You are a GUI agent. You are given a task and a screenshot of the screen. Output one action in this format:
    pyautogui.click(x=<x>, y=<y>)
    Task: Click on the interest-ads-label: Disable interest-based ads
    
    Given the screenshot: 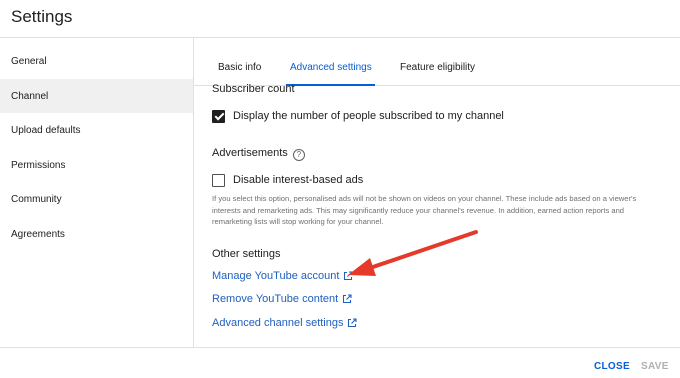 What is the action you would take?
    pyautogui.click(x=298, y=180)
    